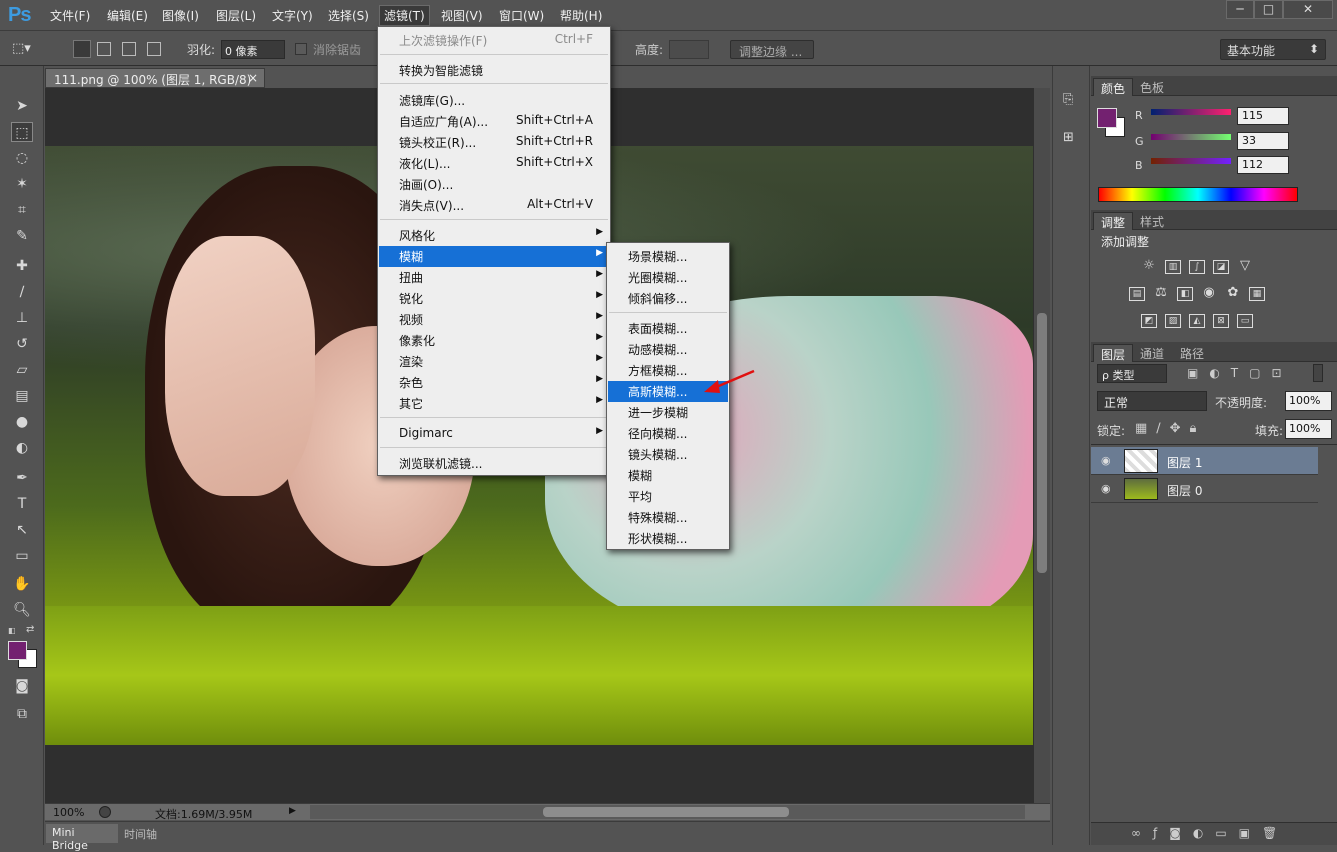 This screenshot has width=1337, height=852. What do you see at coordinates (1263, 165) in the screenshot?
I see `b-value-input: 112` at bounding box center [1263, 165].